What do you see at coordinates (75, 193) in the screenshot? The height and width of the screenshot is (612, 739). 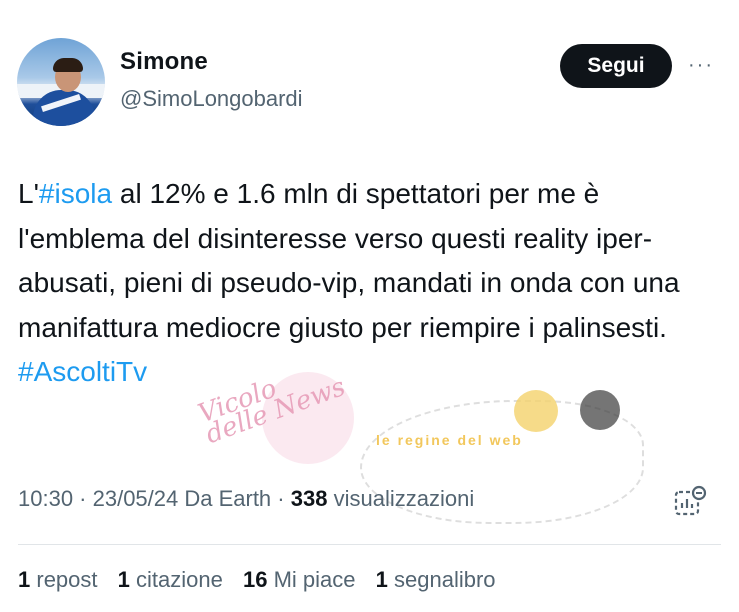 I see `hashtag-isola: #isola` at bounding box center [75, 193].